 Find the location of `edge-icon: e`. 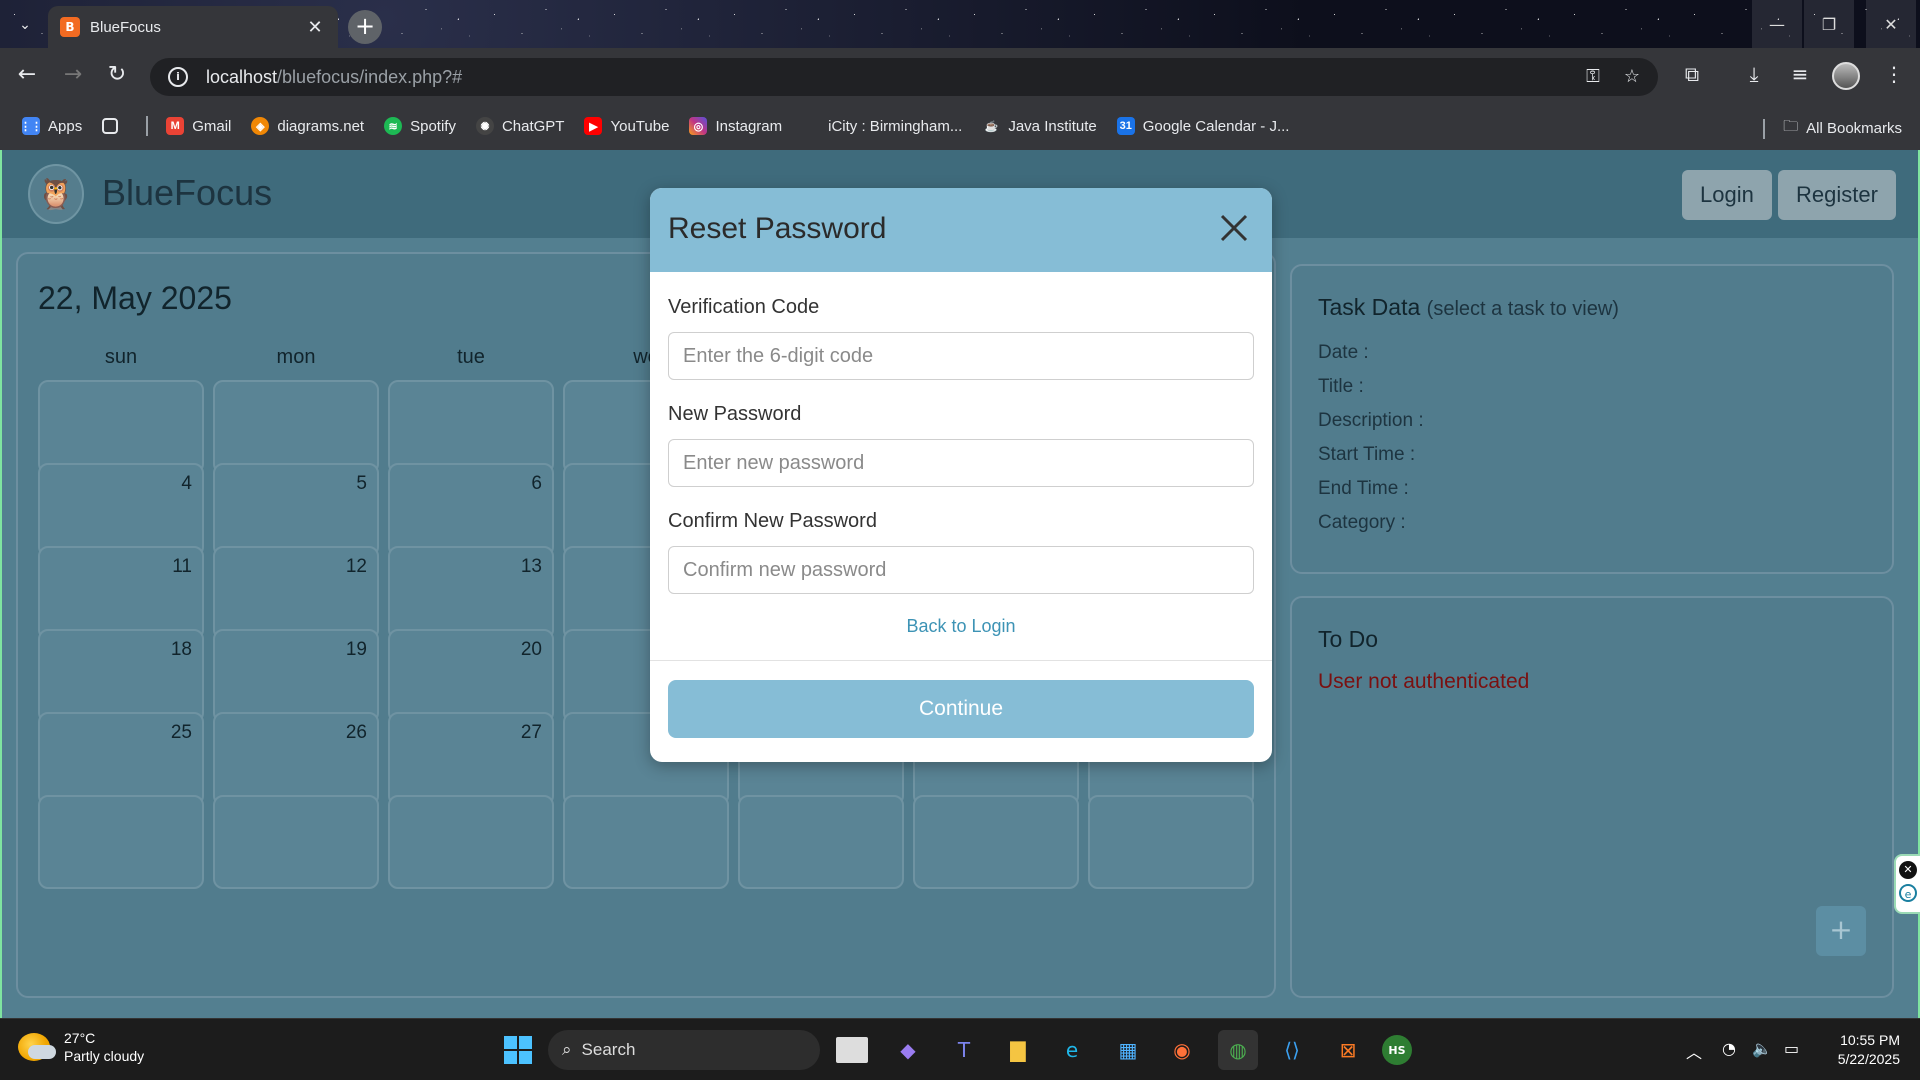

edge-icon: e is located at coordinates (1072, 1050).